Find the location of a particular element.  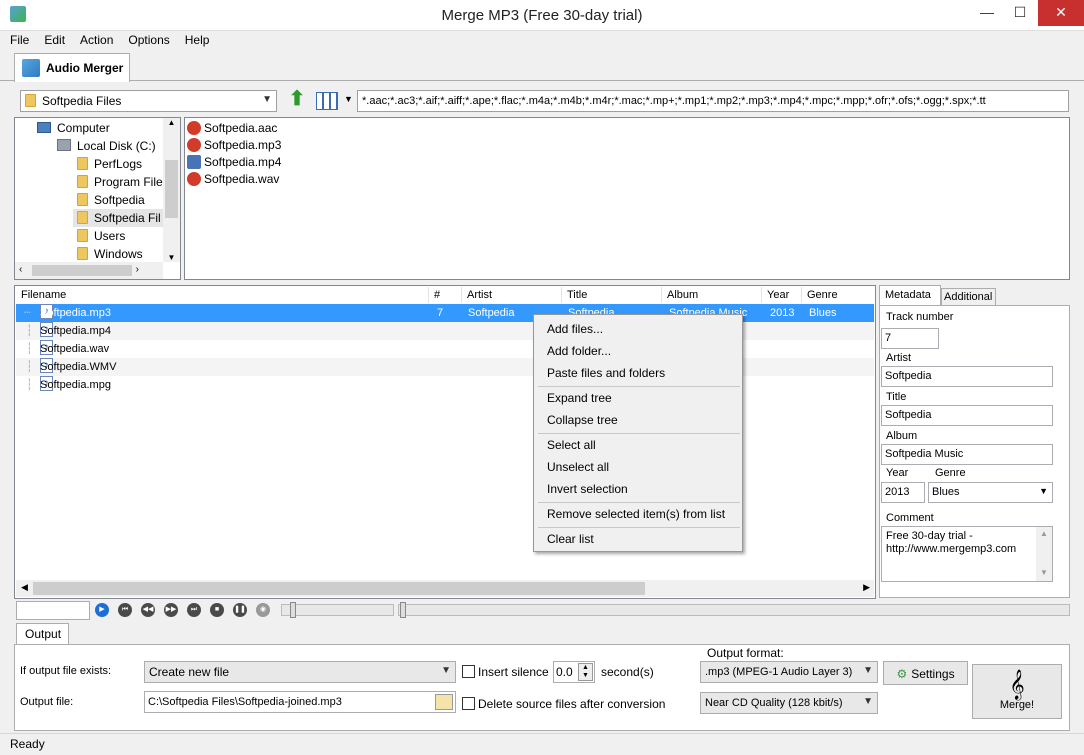

pause-icon: ❚❚ is located at coordinates (240, 610).